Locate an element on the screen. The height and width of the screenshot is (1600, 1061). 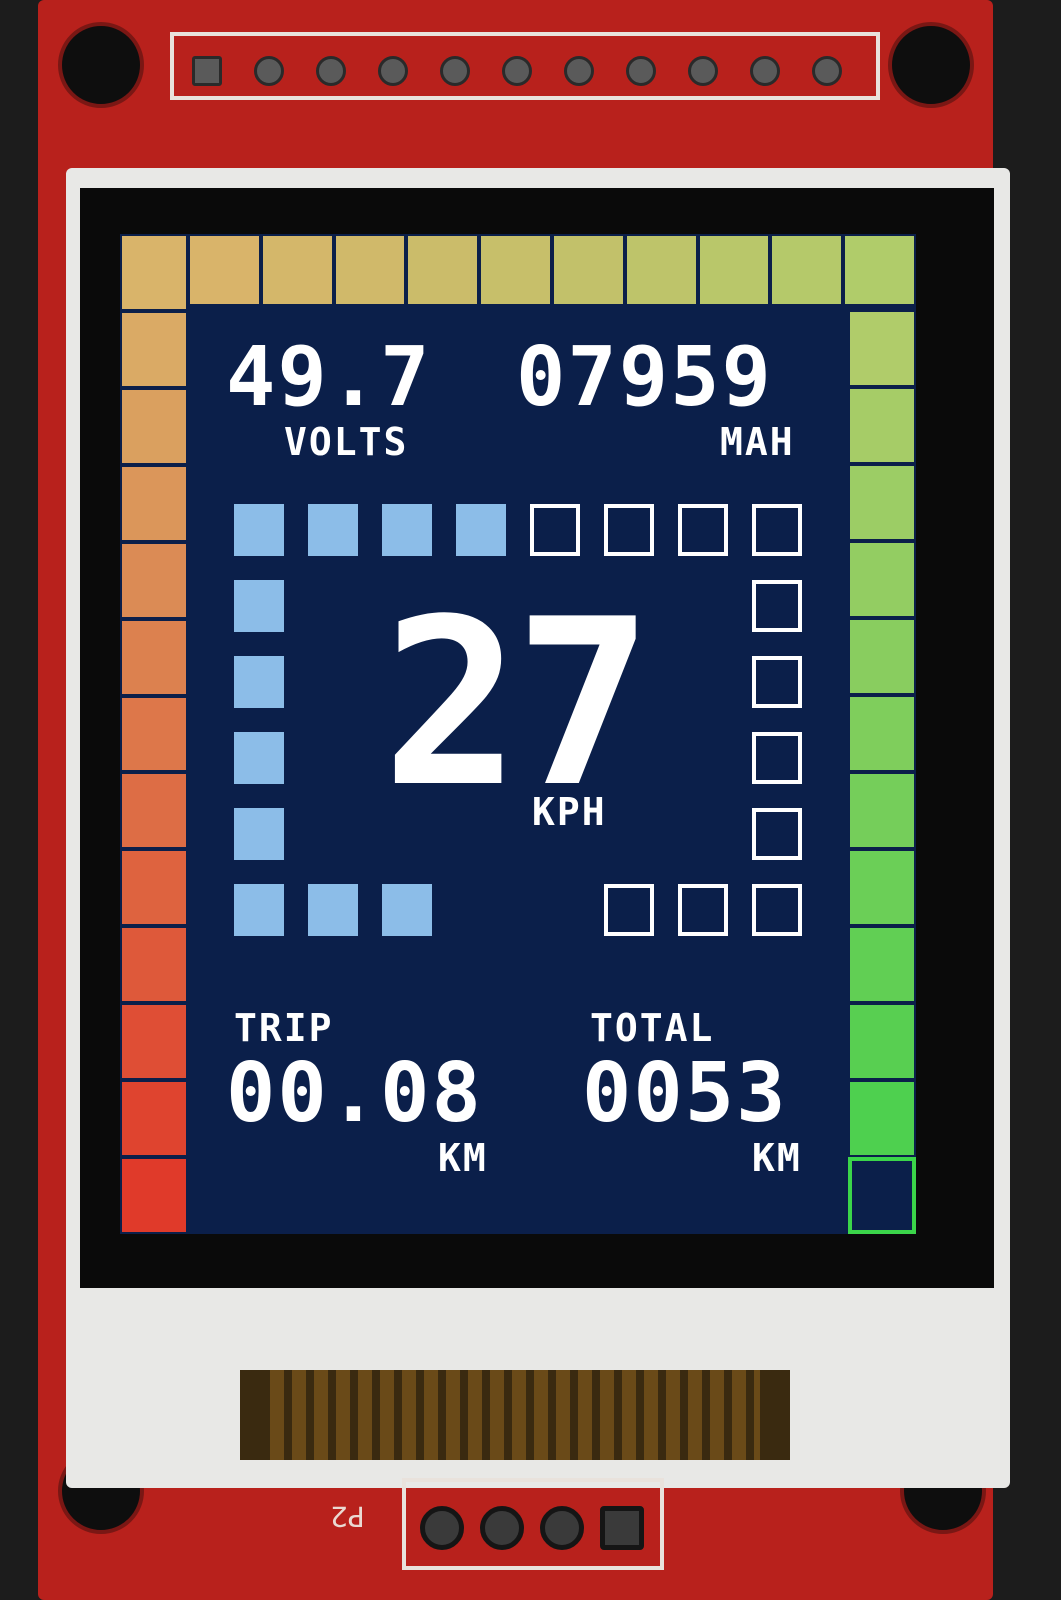
trip-unit: KM is located at coordinates (463, 1158).